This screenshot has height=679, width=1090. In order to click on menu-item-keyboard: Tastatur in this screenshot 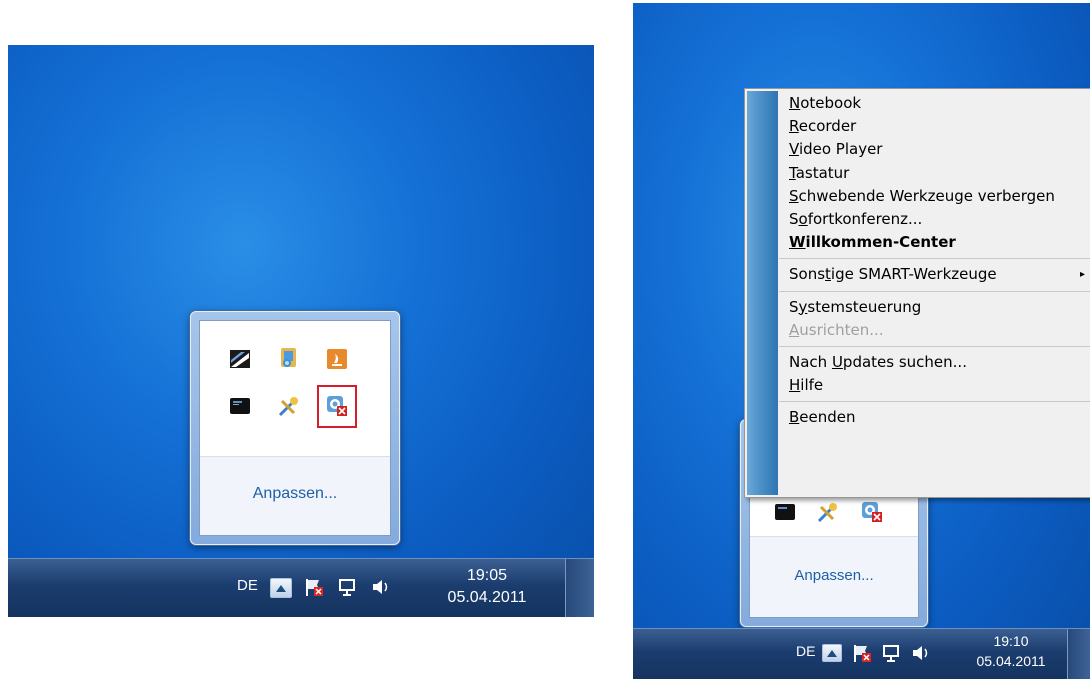, I will do `click(939, 173)`.